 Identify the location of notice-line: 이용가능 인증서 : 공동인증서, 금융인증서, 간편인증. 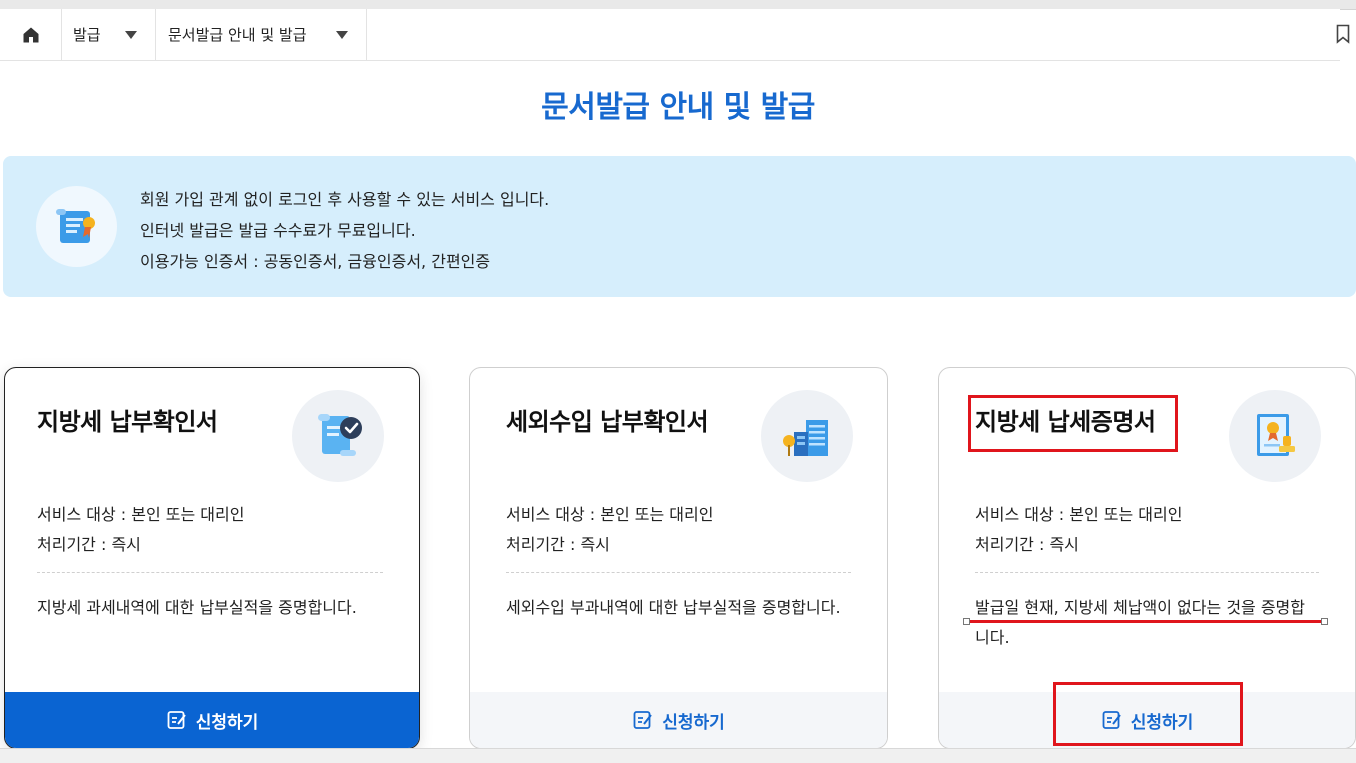
(315, 261).